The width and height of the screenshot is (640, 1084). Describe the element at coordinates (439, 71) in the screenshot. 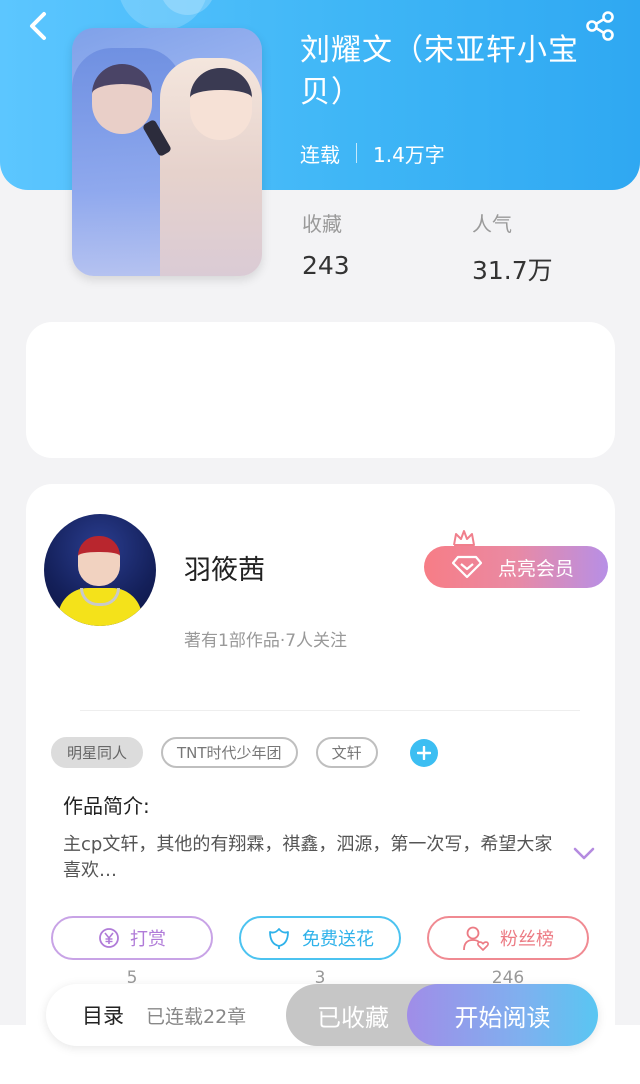

I see `book-title: 刘耀文（宋亚轩小宝贝）` at that location.